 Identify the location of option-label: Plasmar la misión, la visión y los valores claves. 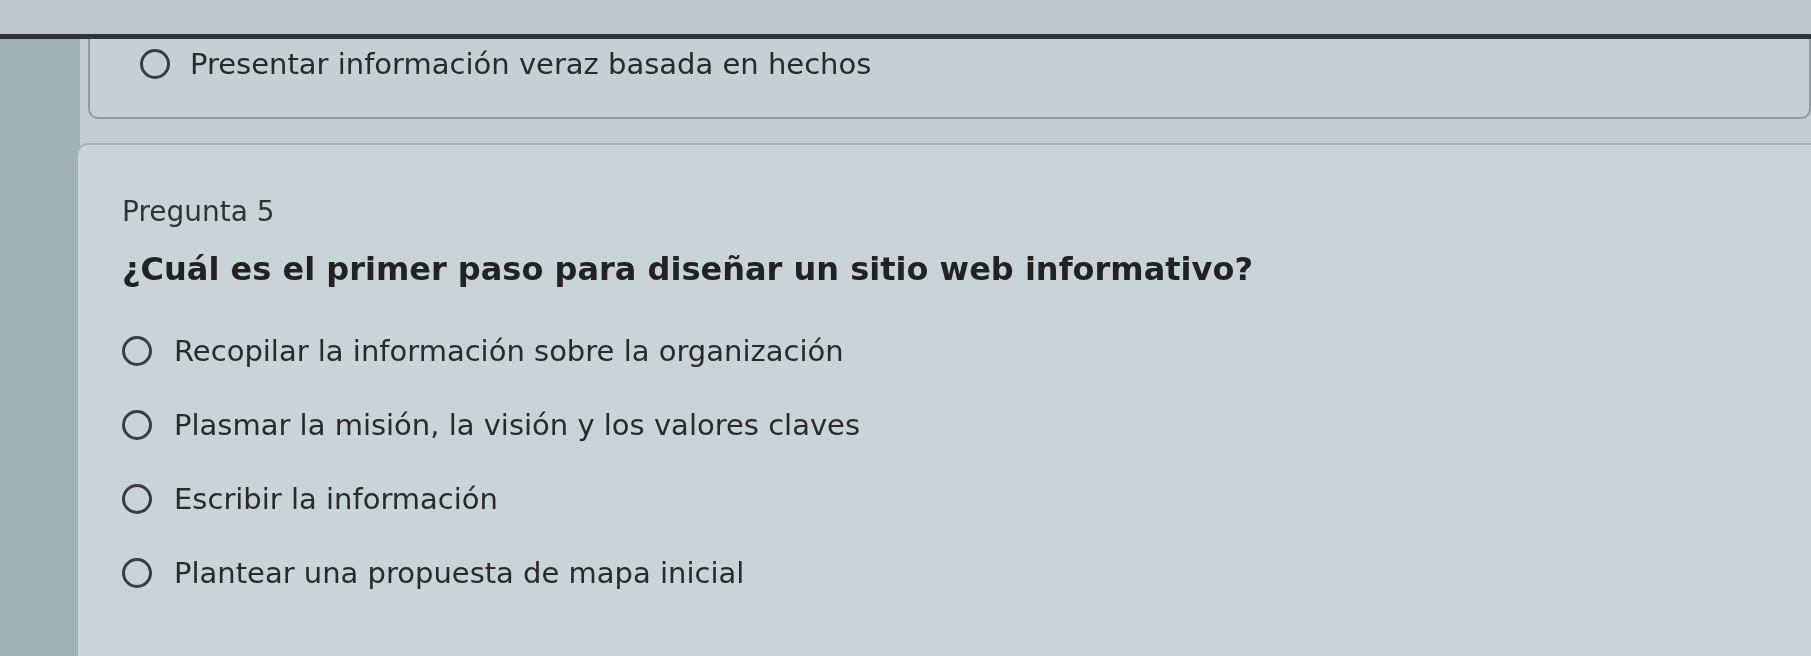
(517, 425).